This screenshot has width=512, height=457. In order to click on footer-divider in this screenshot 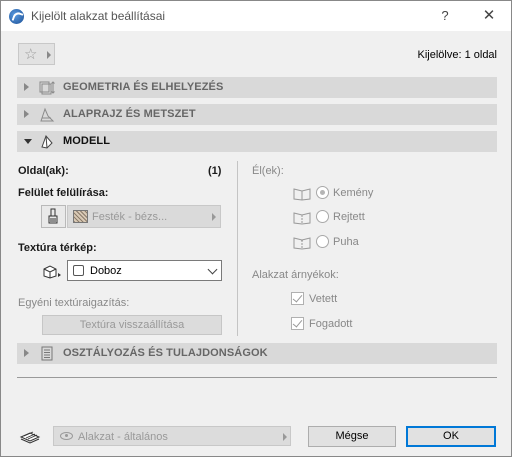, I will do `click(257, 377)`.